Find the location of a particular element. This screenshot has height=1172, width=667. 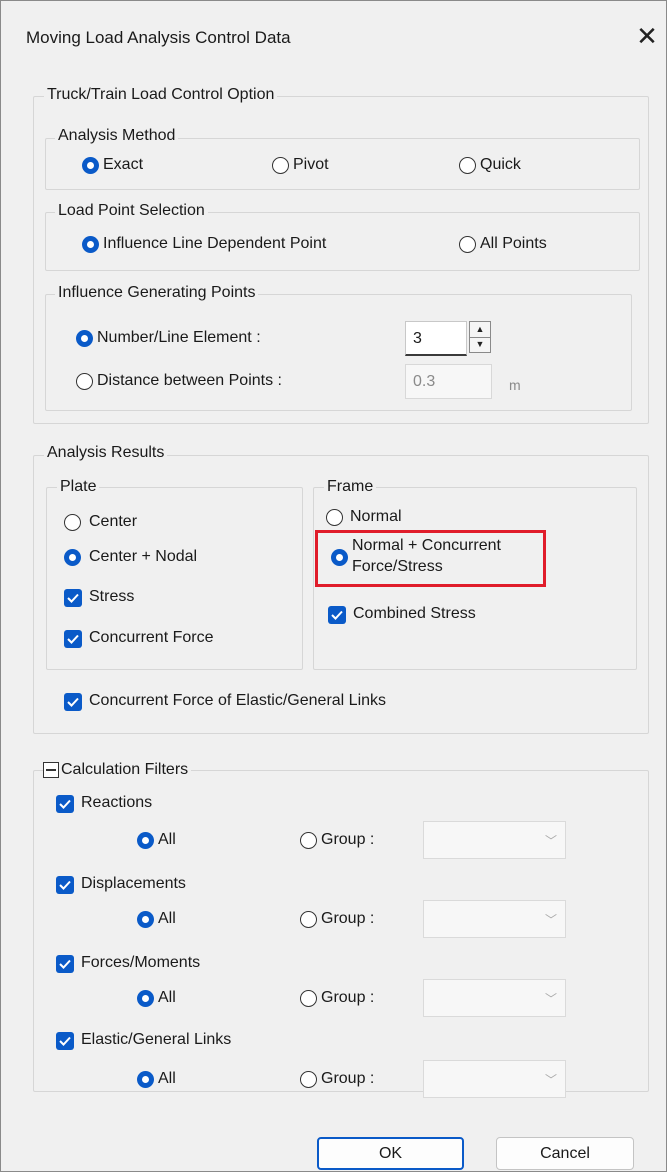

reactions-group-select: ﹀ is located at coordinates (494, 840).